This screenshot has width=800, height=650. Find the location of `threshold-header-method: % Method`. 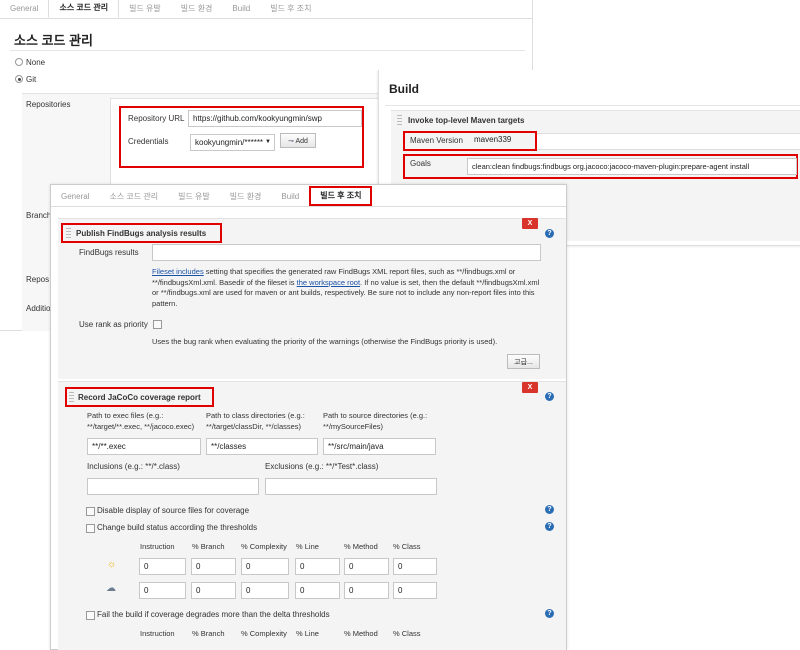

threshold-header-method: % Method is located at coordinates (361, 546).